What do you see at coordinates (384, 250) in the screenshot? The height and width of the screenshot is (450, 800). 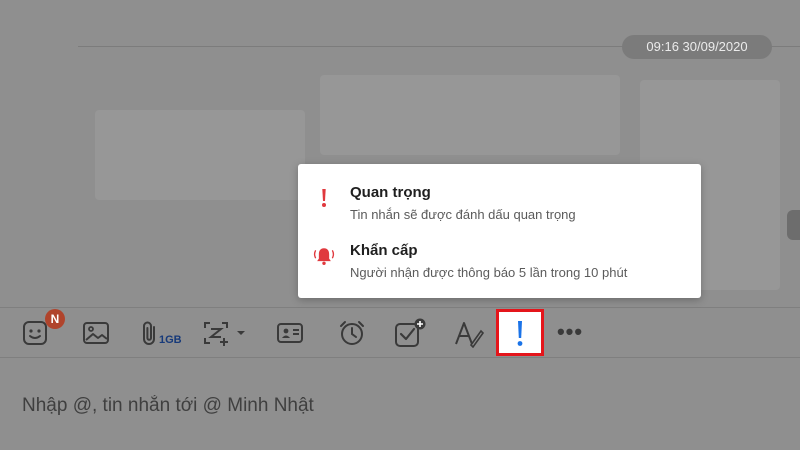 I see `priority-option-title: Khẩn cấp` at bounding box center [384, 250].